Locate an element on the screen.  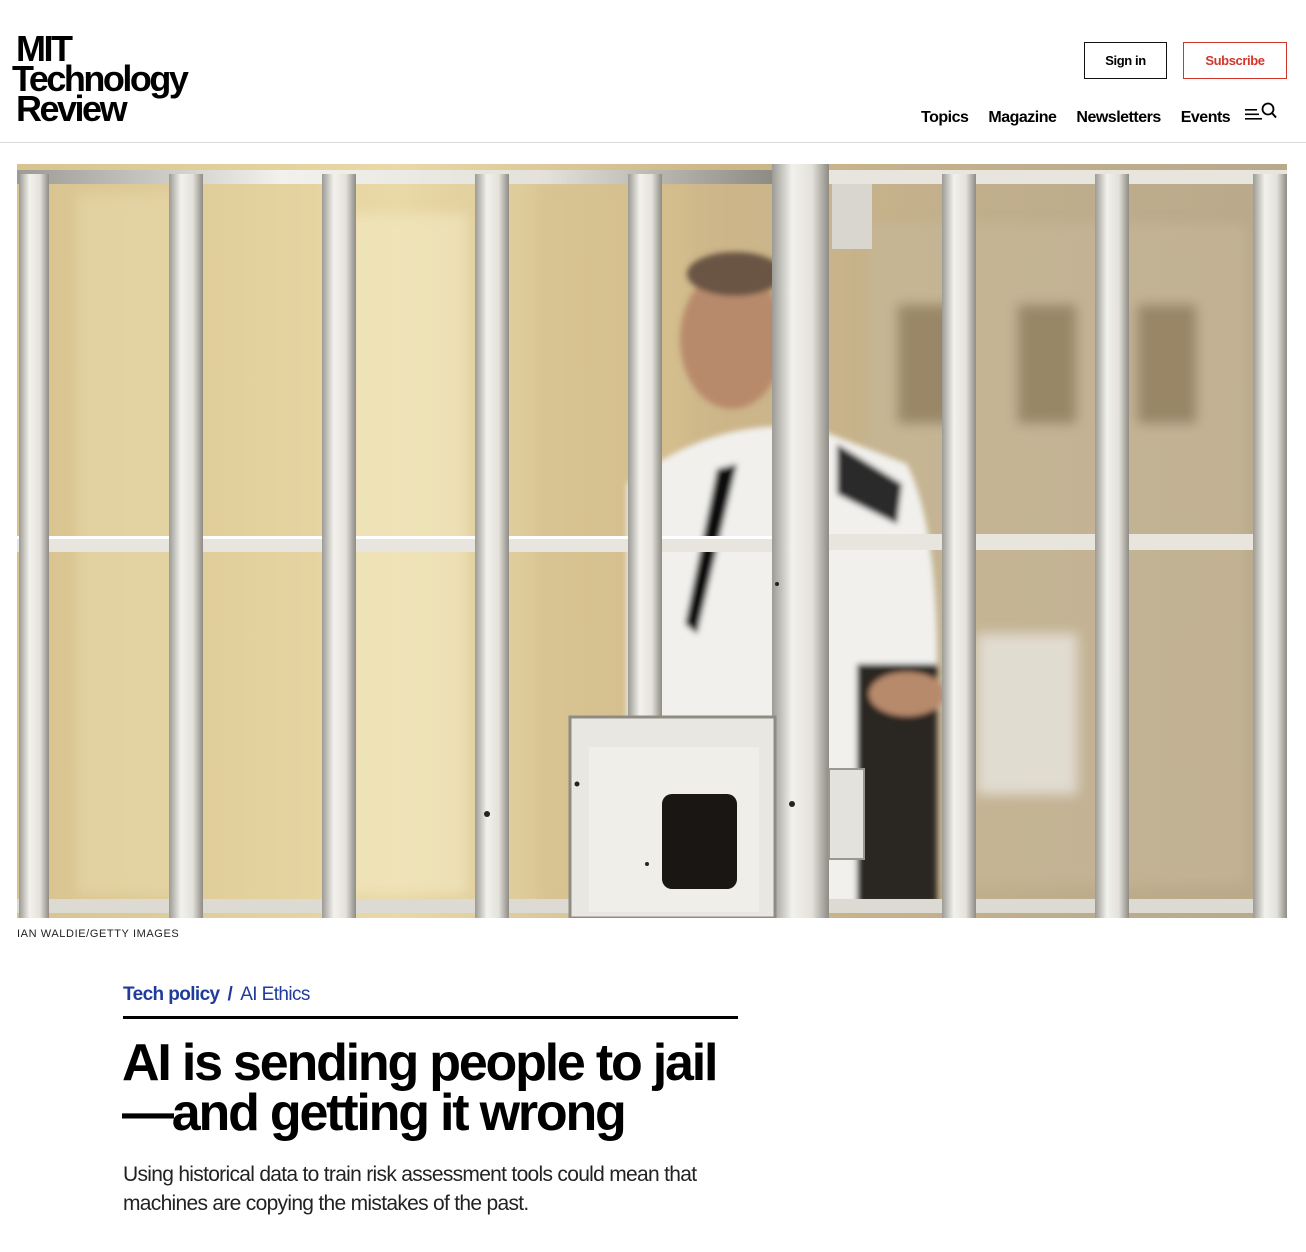
sign-in-button: Sign in is located at coordinates (1125, 60).